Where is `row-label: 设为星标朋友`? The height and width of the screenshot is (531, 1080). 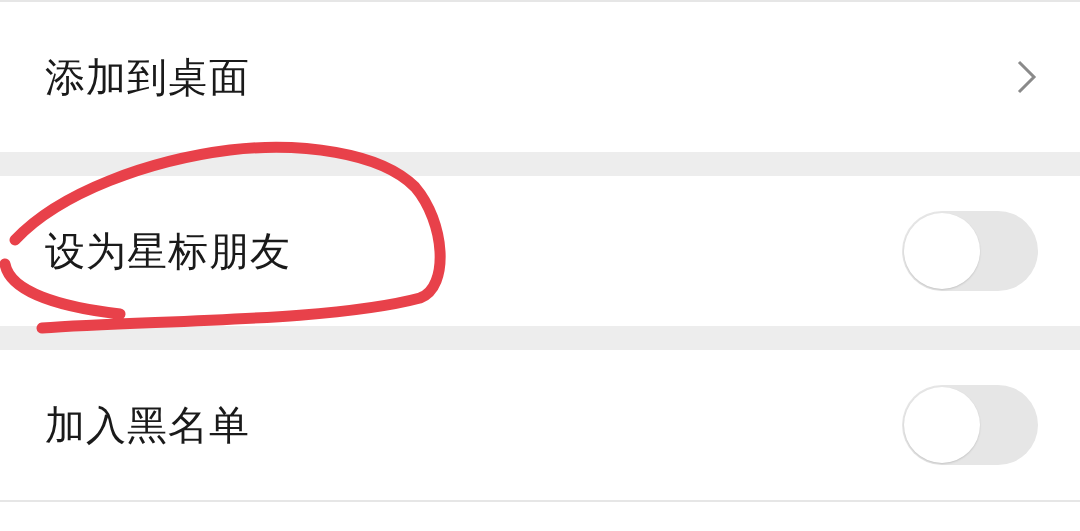
row-label: 设为星标朋友 is located at coordinates (168, 251).